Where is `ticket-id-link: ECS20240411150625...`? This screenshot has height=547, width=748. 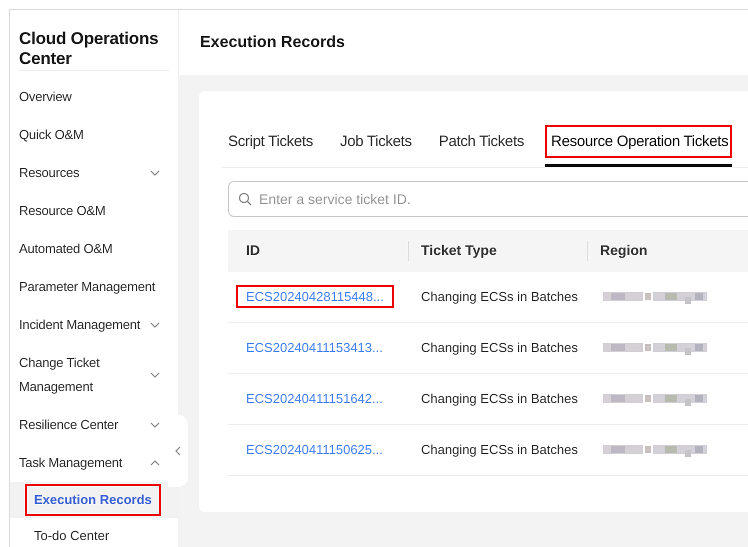 ticket-id-link: ECS20240411150625... is located at coordinates (314, 449).